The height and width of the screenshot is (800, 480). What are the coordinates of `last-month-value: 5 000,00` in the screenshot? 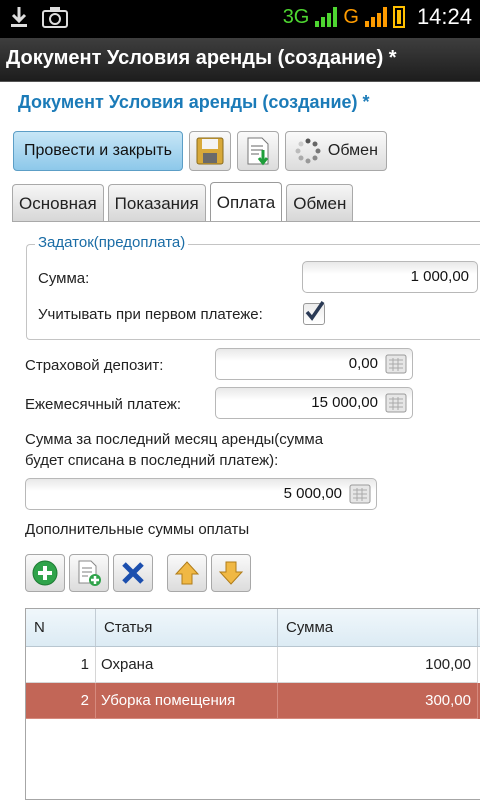 It's located at (312, 493).